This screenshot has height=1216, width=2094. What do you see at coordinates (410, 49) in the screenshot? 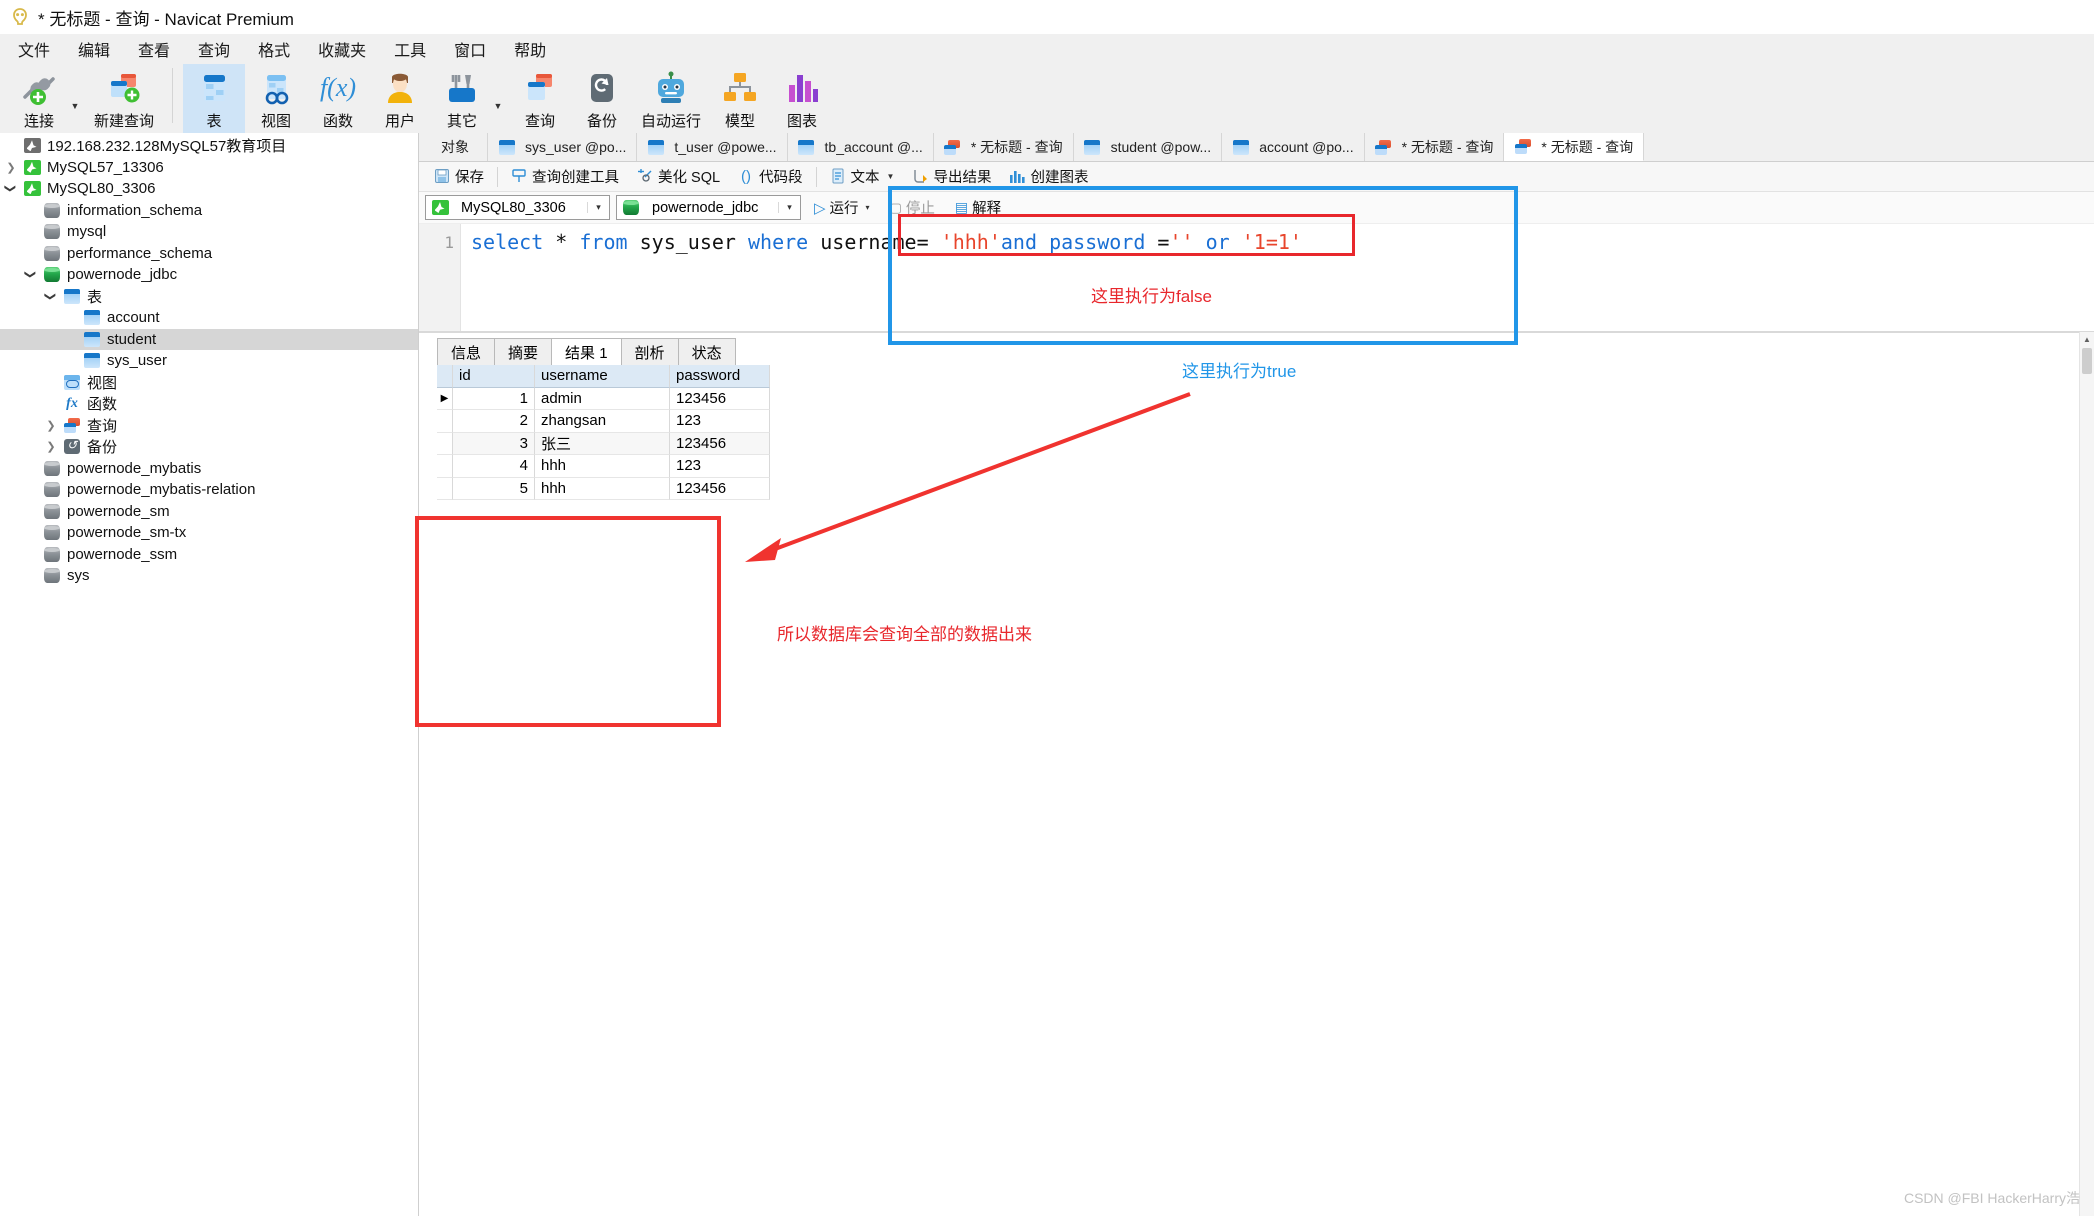
I see `menu-tools: 工具` at bounding box center [410, 49].